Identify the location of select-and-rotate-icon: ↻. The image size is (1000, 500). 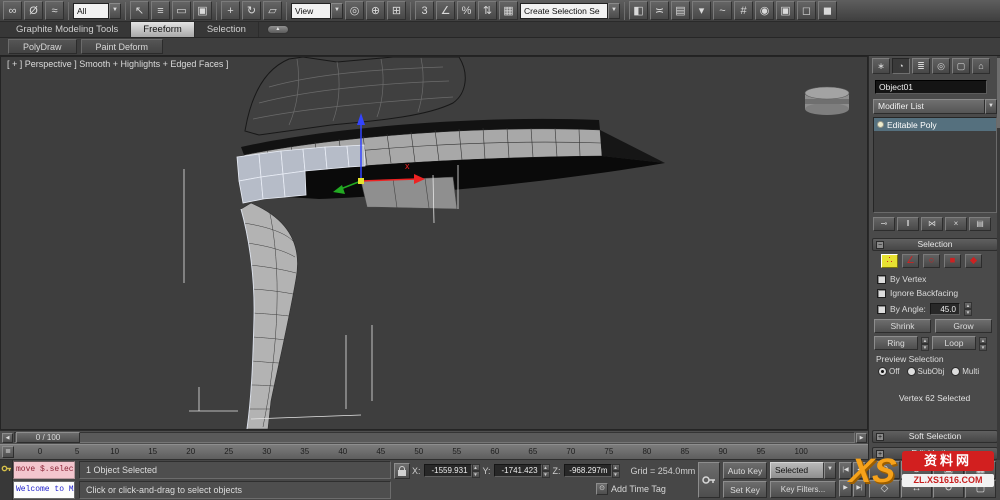
(251, 10).